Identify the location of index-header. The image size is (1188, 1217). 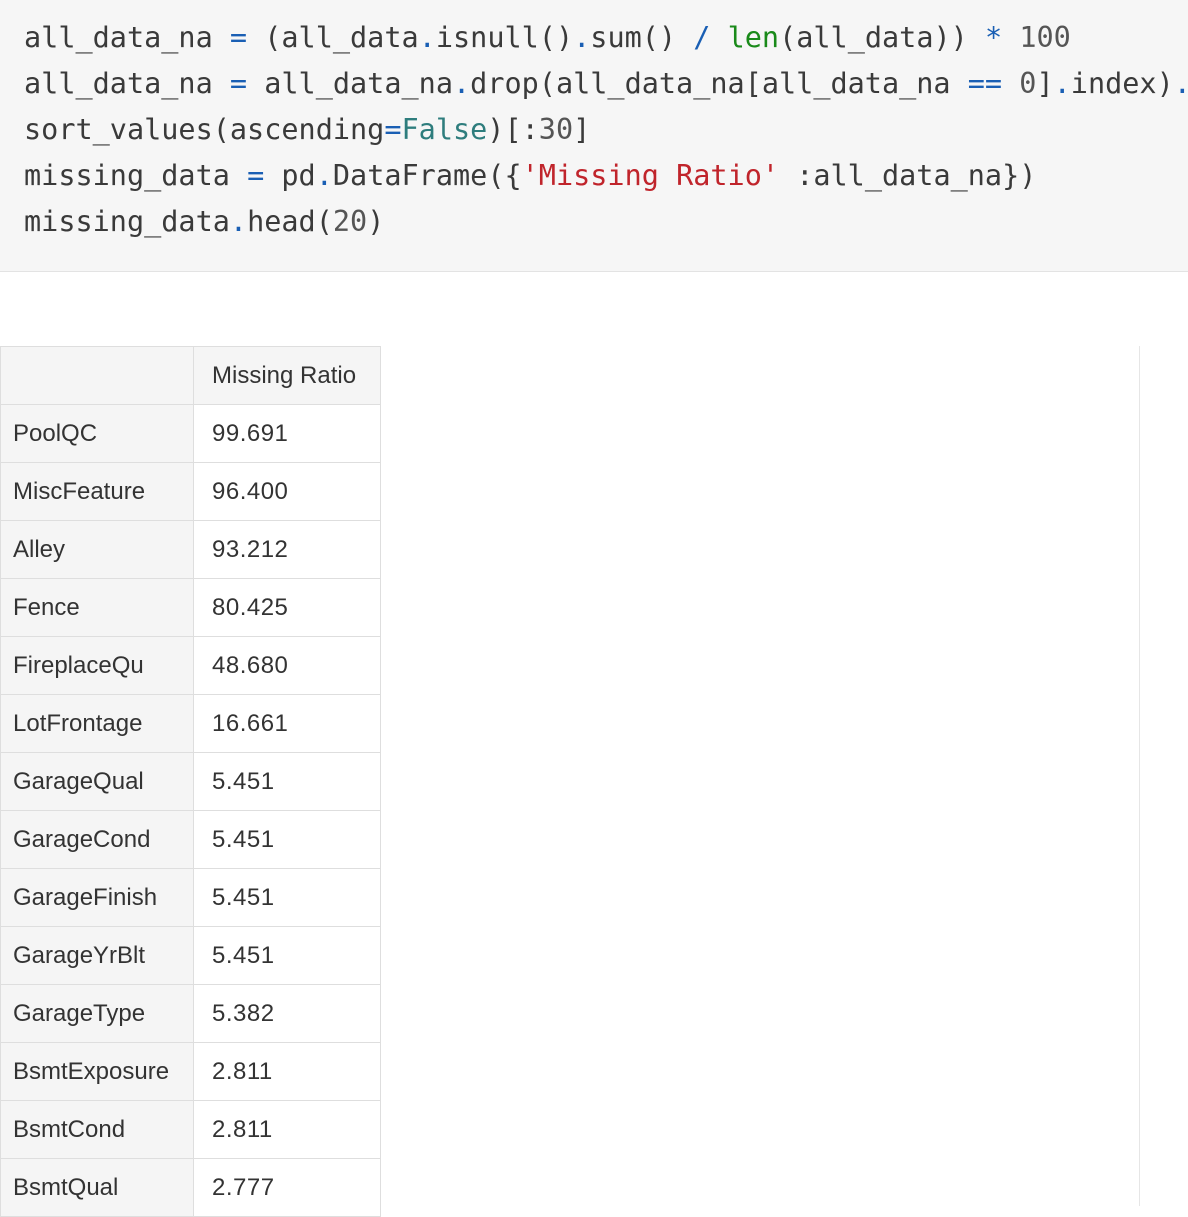
(97, 375).